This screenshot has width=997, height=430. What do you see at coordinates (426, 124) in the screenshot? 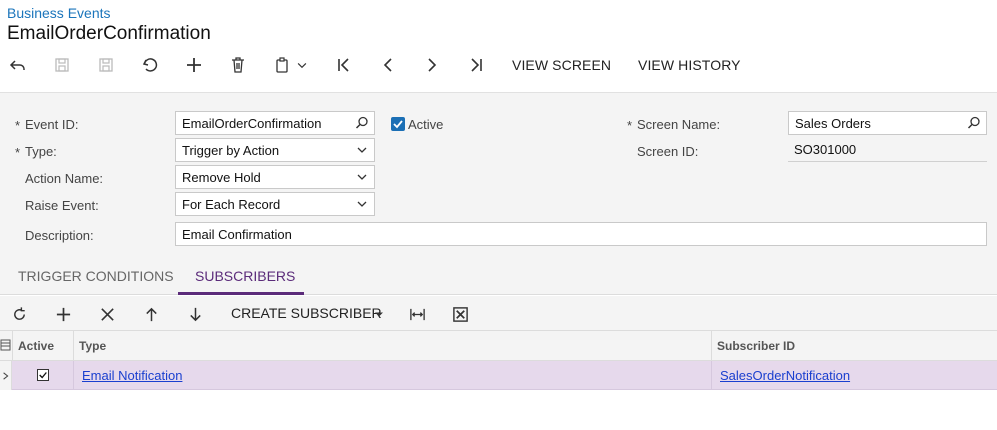
I see `active-label: Active` at bounding box center [426, 124].